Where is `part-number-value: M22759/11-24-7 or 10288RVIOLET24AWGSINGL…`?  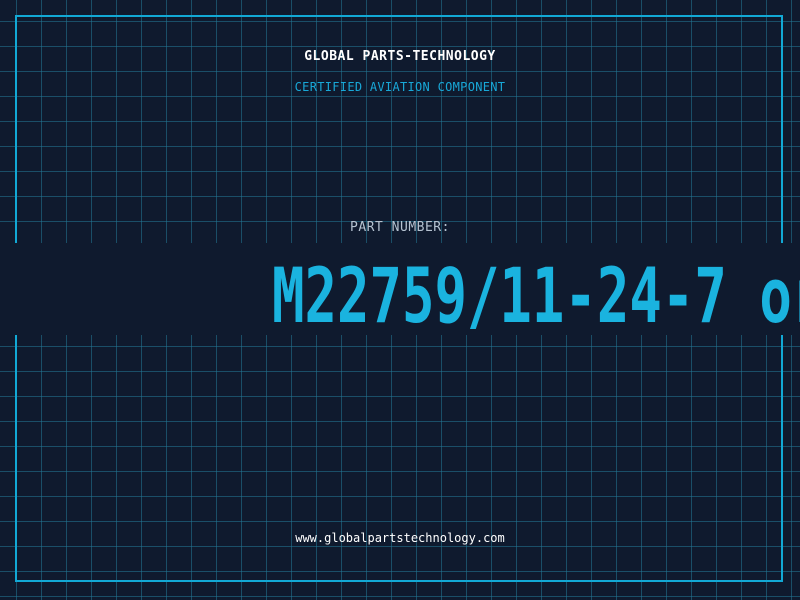 part-number-value: M22759/11-24-7 or 10288RVIOLET24AWGSINGL… is located at coordinates (400, 296).